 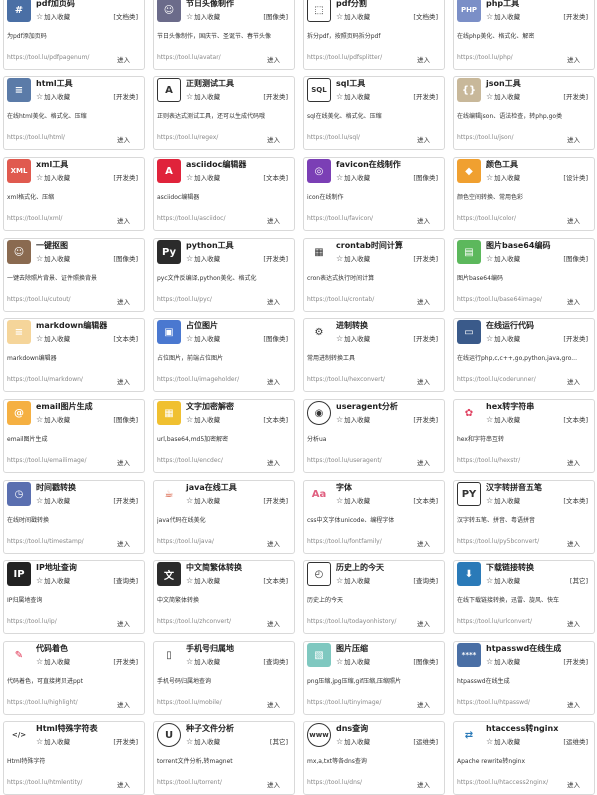 What do you see at coordinates (189, 782) in the screenshot?
I see `tool-url: https://tool.lu/torrent/` at bounding box center [189, 782].